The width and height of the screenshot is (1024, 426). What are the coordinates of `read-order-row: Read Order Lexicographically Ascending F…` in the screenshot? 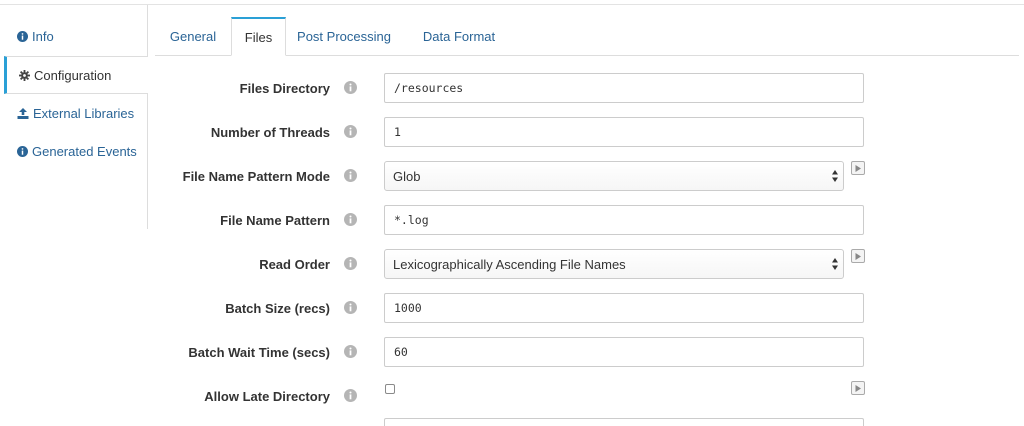 It's located at (585, 264).